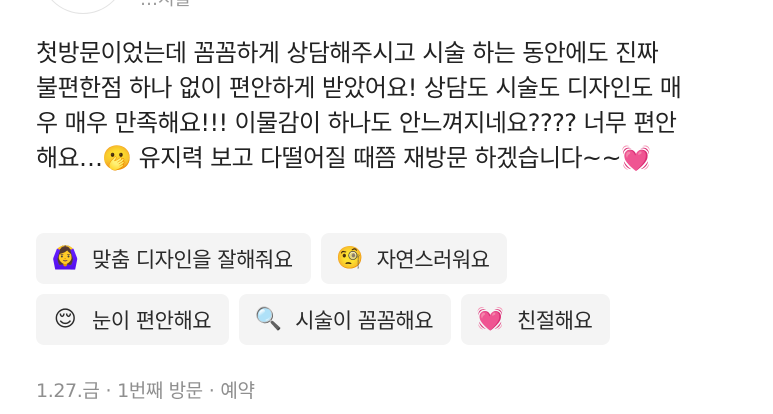 This screenshot has width=773, height=414. I want to click on review-line: 불편한점 하나 없이 편안하게 받았어요! 상담도 시술도 디자인도 매, so click(359, 88).